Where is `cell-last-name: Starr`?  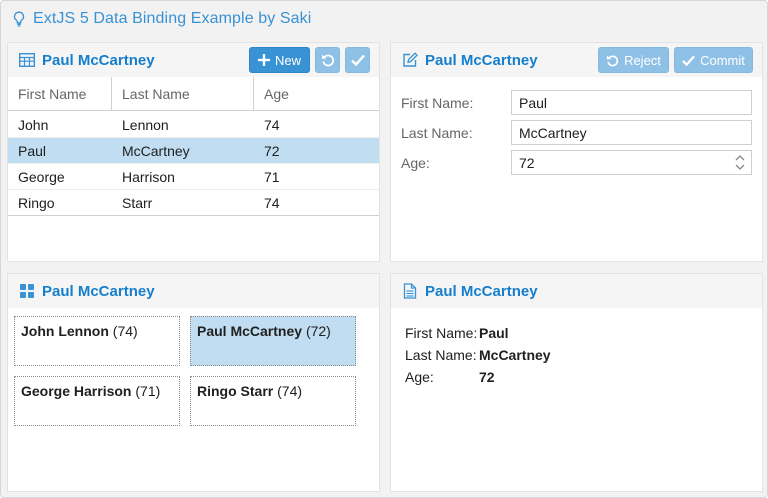 cell-last-name: Starr is located at coordinates (137, 202).